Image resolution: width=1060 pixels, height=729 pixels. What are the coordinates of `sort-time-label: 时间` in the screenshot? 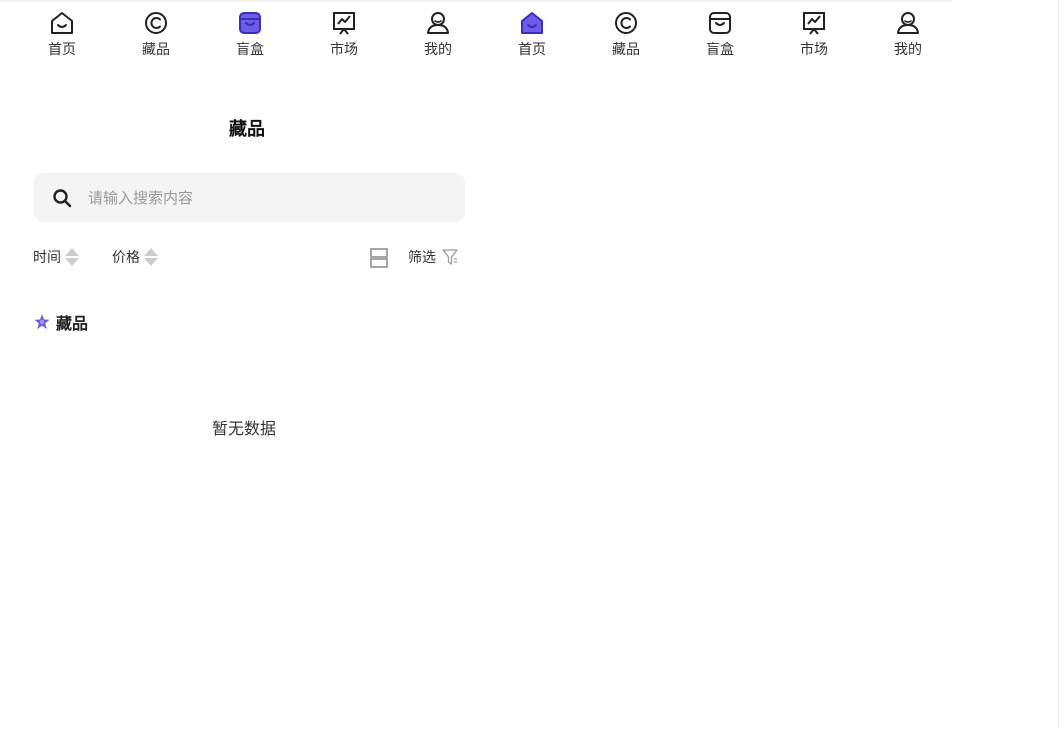 It's located at (47, 258).